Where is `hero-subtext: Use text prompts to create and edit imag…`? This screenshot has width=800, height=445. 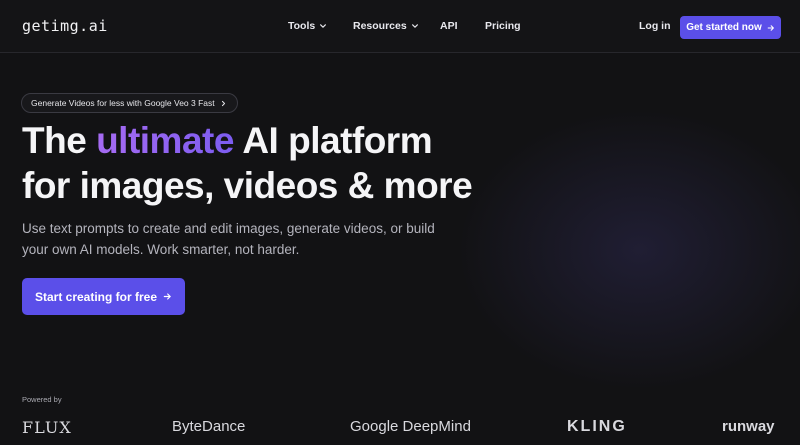 hero-subtext: Use text prompts to create and edit imag… is located at coordinates (228, 239).